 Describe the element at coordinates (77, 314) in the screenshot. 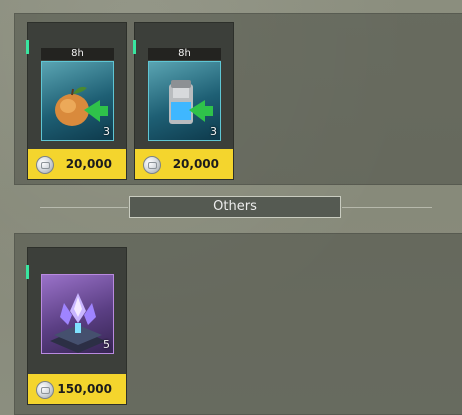

I see `item-icon-frame: 5` at that location.